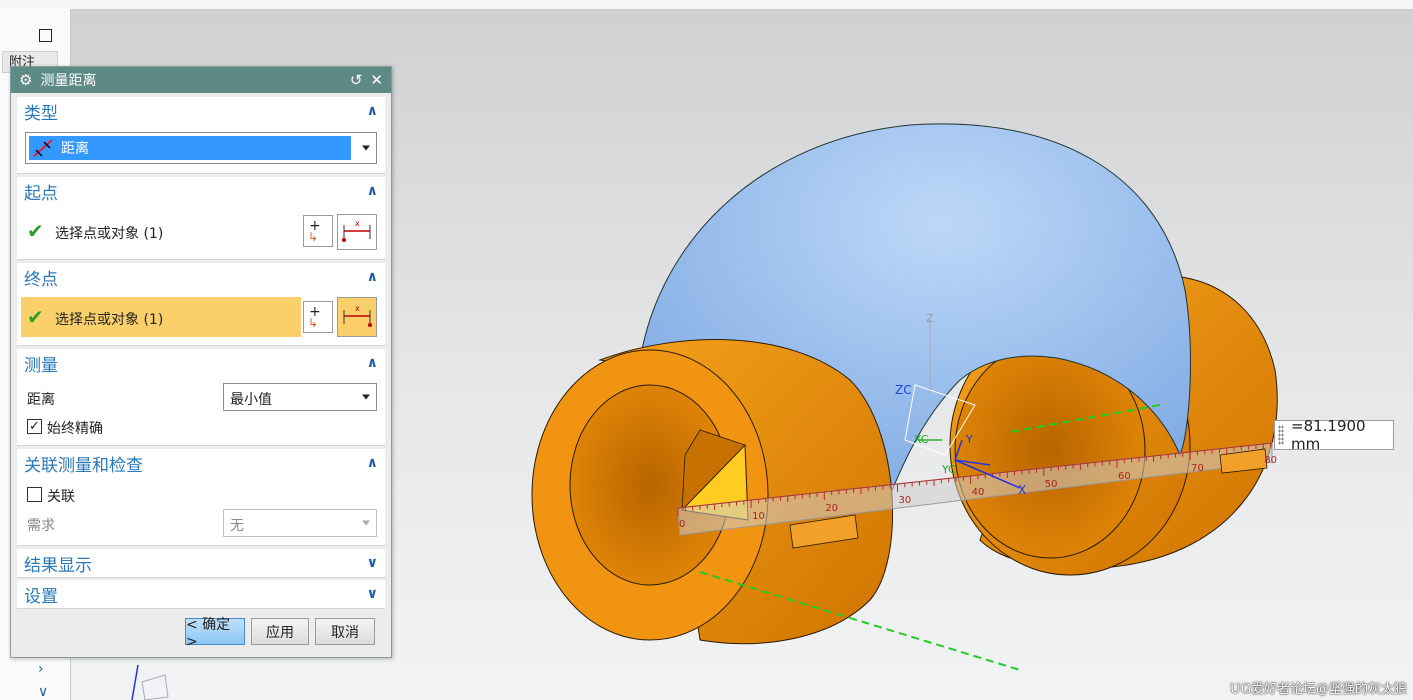 The height and width of the screenshot is (700, 1413). I want to click on distance-type-icon, so click(43, 148).